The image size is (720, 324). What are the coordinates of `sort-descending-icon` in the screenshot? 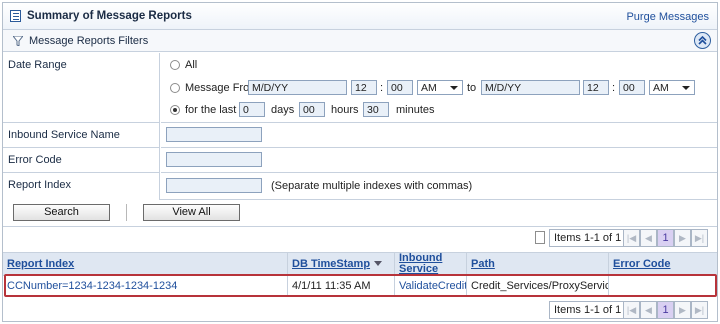 It's located at (378, 263).